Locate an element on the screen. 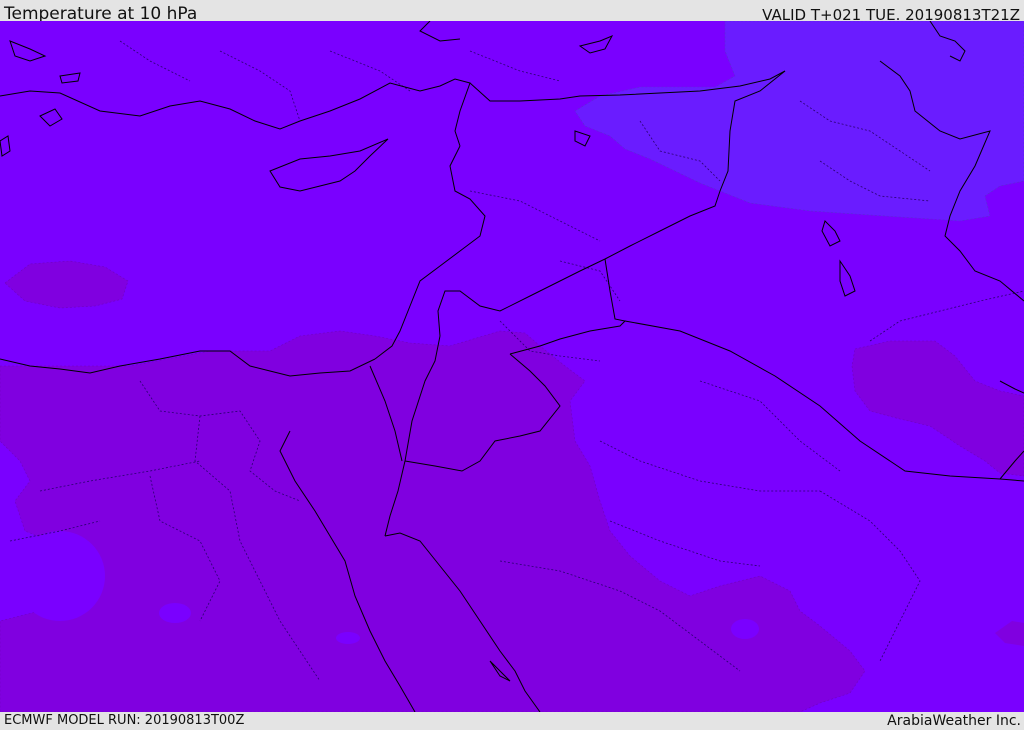 The width and height of the screenshot is (1024, 730). brand-label: ArabiaWeather Inc. is located at coordinates (954, 721).